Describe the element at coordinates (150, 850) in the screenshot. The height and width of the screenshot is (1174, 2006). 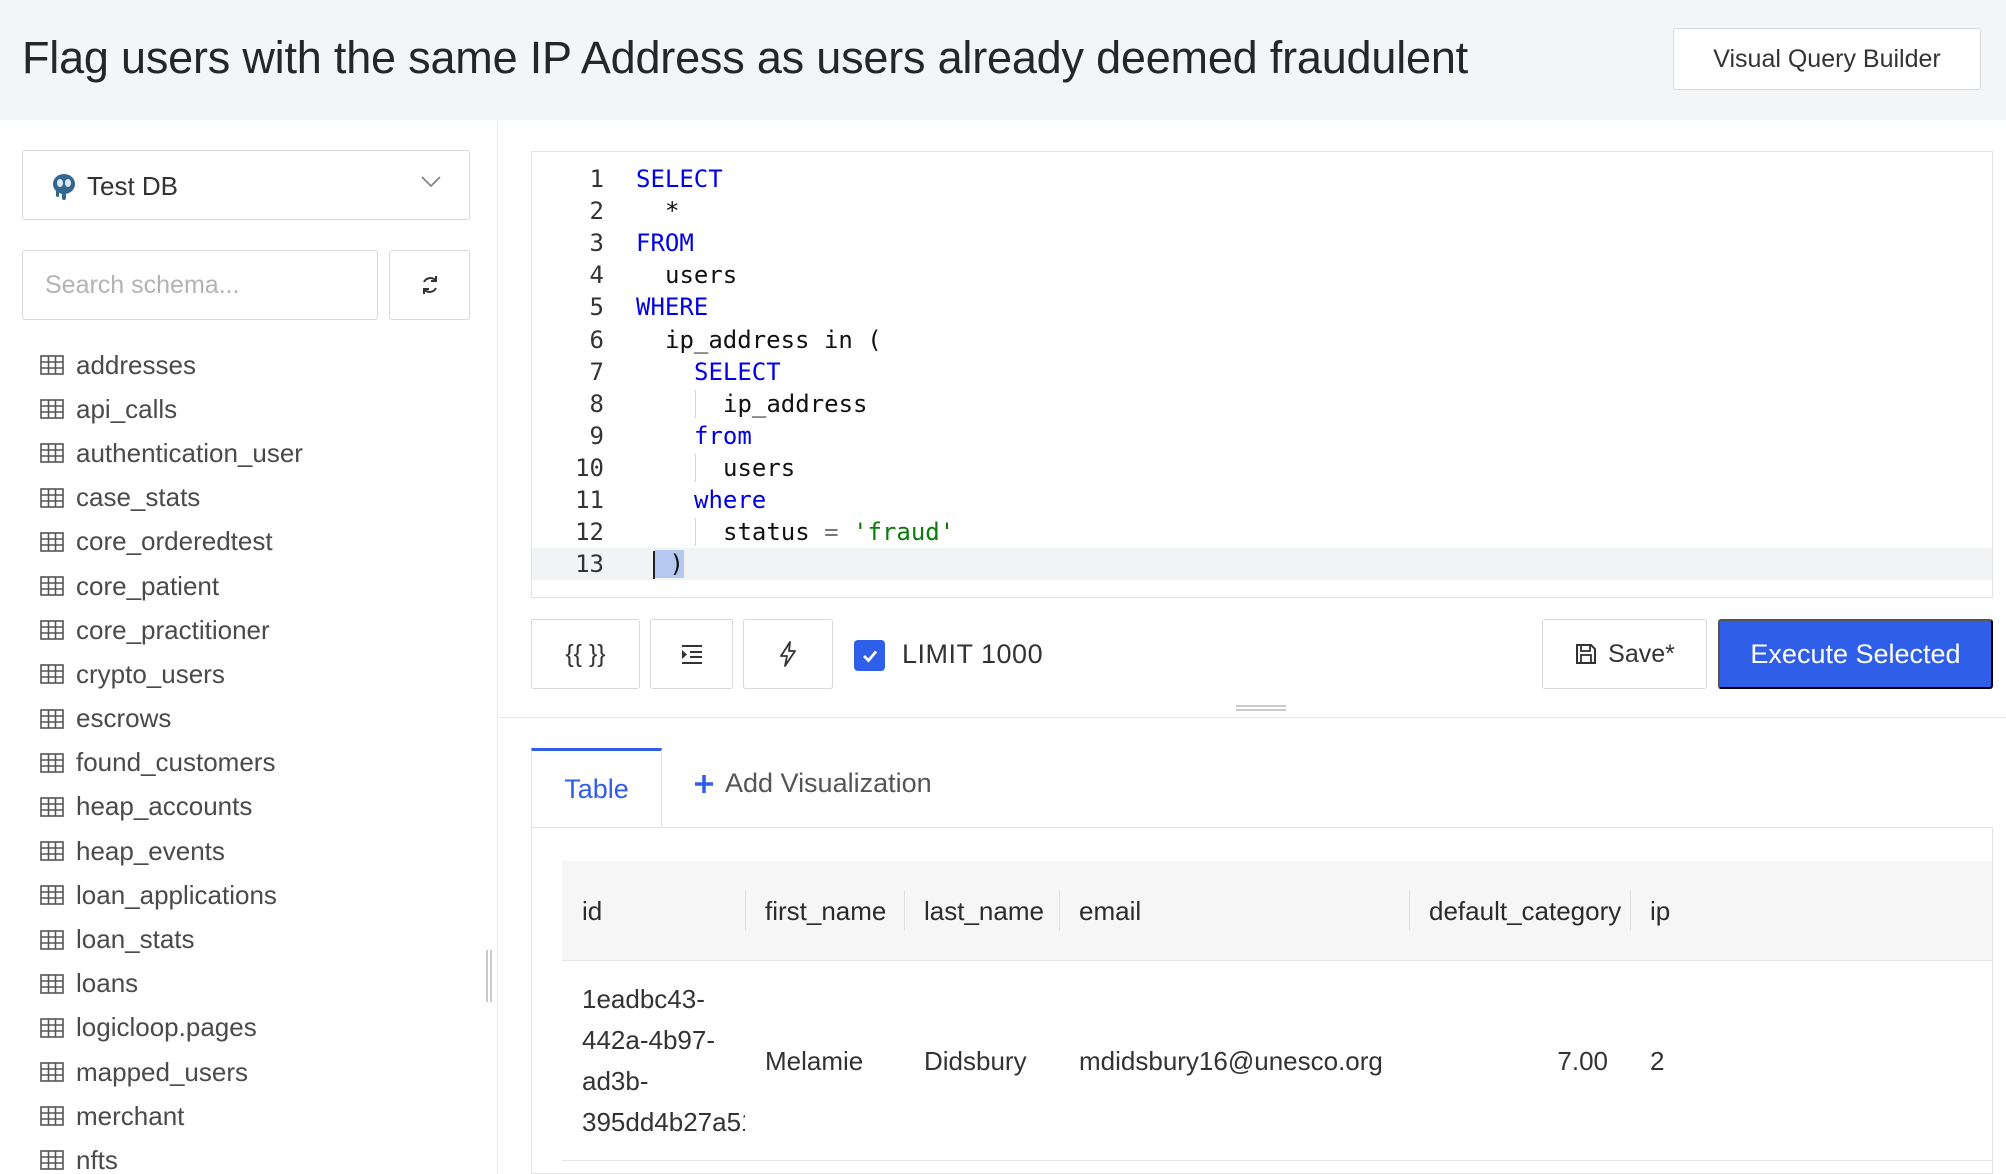
I see `schema-table-name: heap_events` at that location.